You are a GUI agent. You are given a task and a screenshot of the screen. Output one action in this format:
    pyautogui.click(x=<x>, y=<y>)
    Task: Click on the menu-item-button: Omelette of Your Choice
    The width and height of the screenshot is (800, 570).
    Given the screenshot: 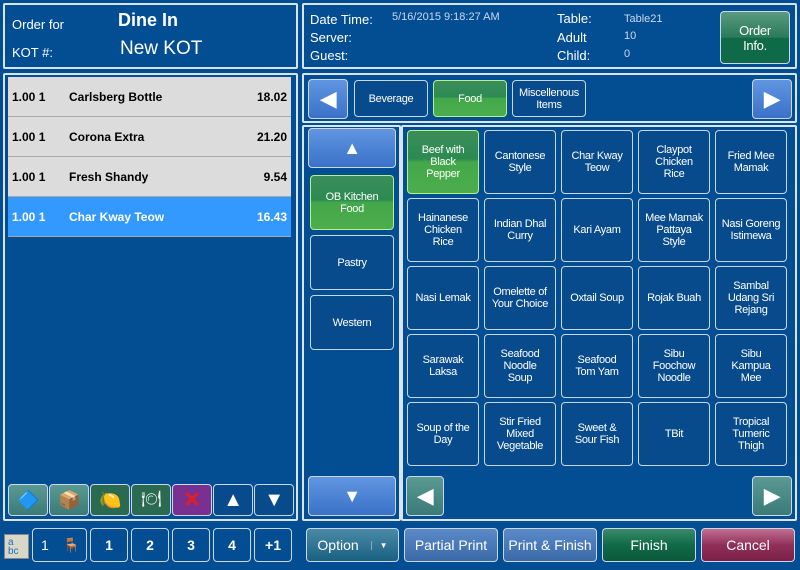 What is the action you would take?
    pyautogui.click(x=520, y=298)
    